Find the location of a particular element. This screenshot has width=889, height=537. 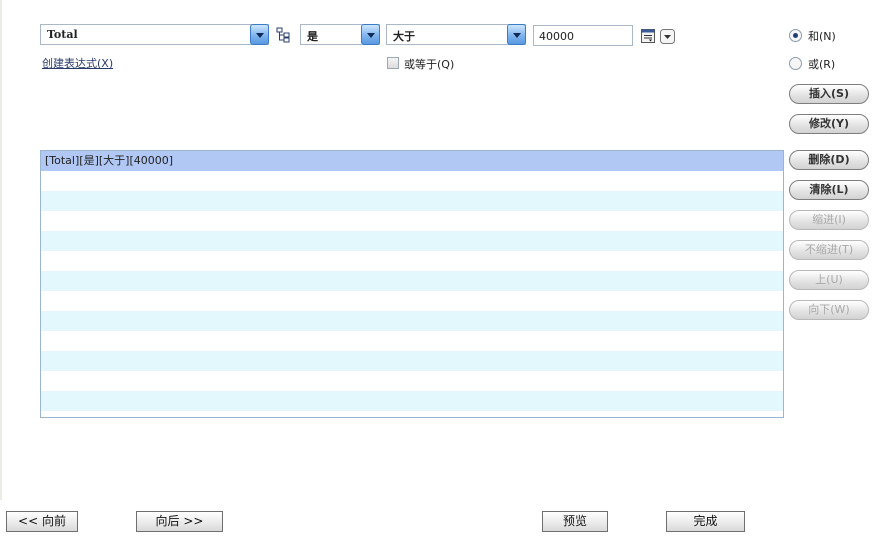

operator-select-value: 大于 is located at coordinates (404, 36).